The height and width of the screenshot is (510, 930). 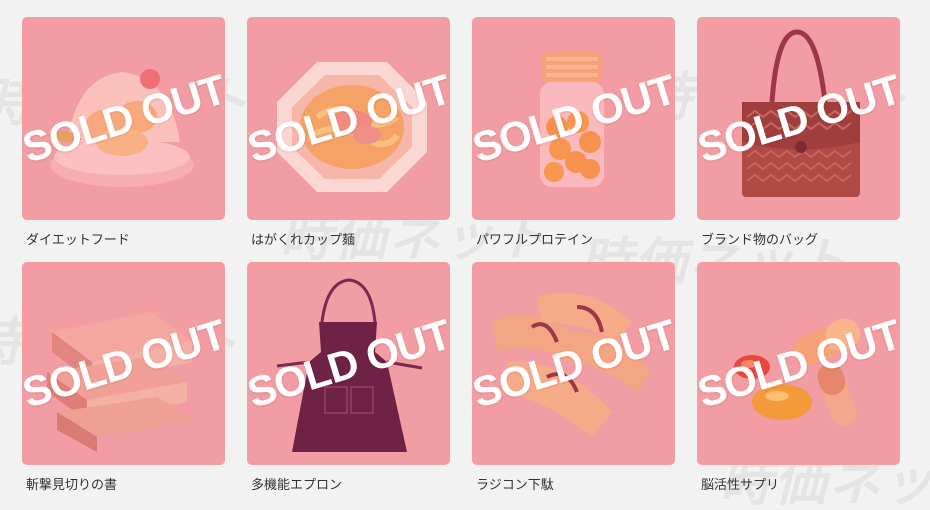 What do you see at coordinates (348, 241) in the screenshot?
I see `product-name: はがくれカップ麺` at bounding box center [348, 241].